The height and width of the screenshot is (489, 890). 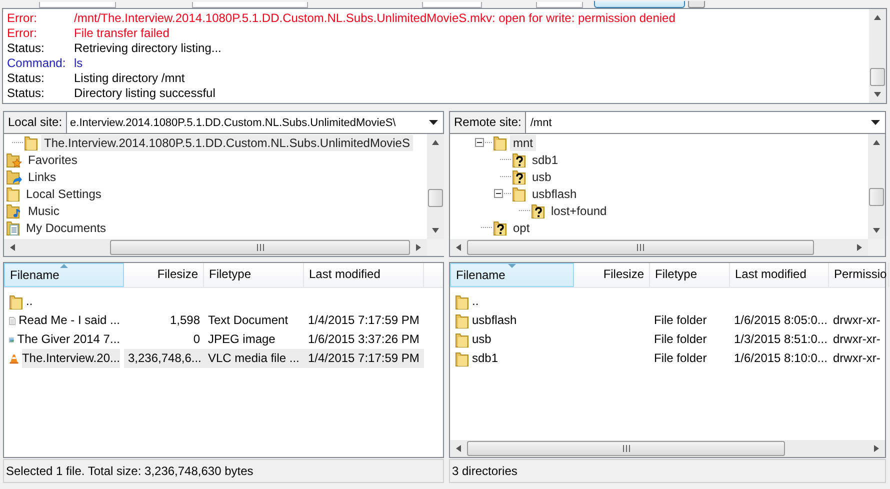 I want to click on scrollbar-corner, so click(x=876, y=247).